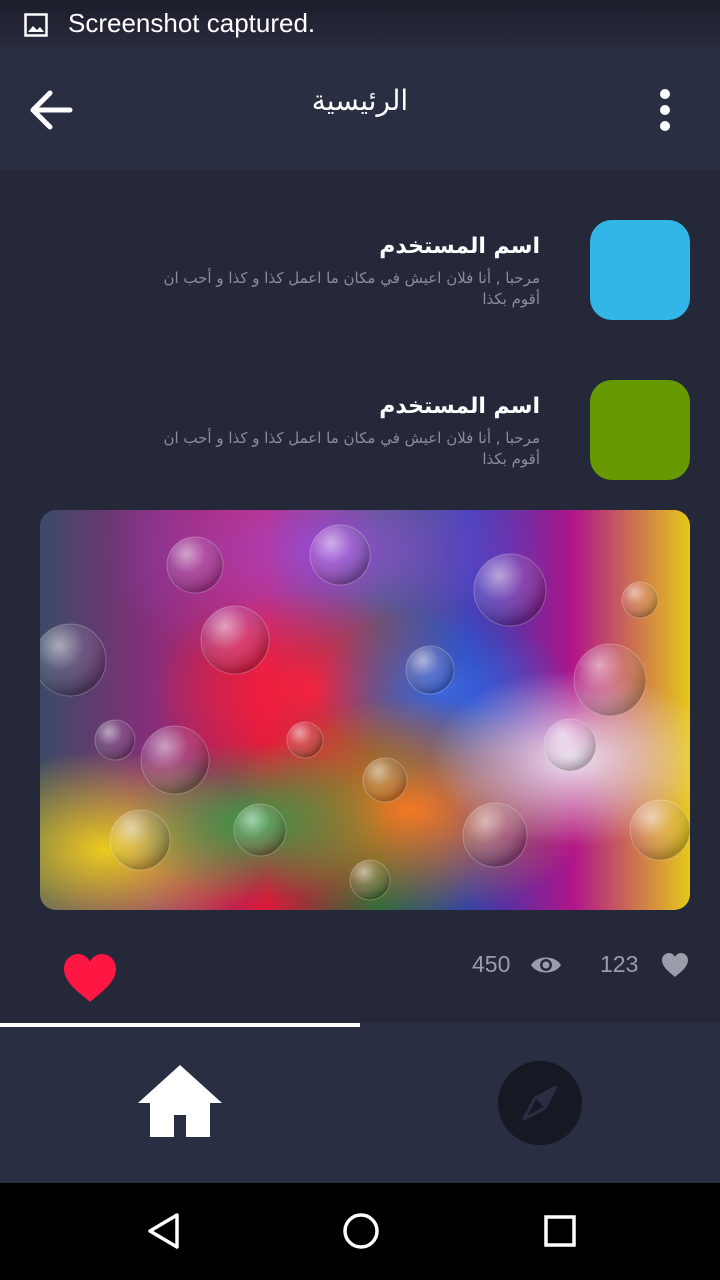 This screenshot has height=1280, width=720. I want to click on app-bar: الرئيسية, so click(360, 110).